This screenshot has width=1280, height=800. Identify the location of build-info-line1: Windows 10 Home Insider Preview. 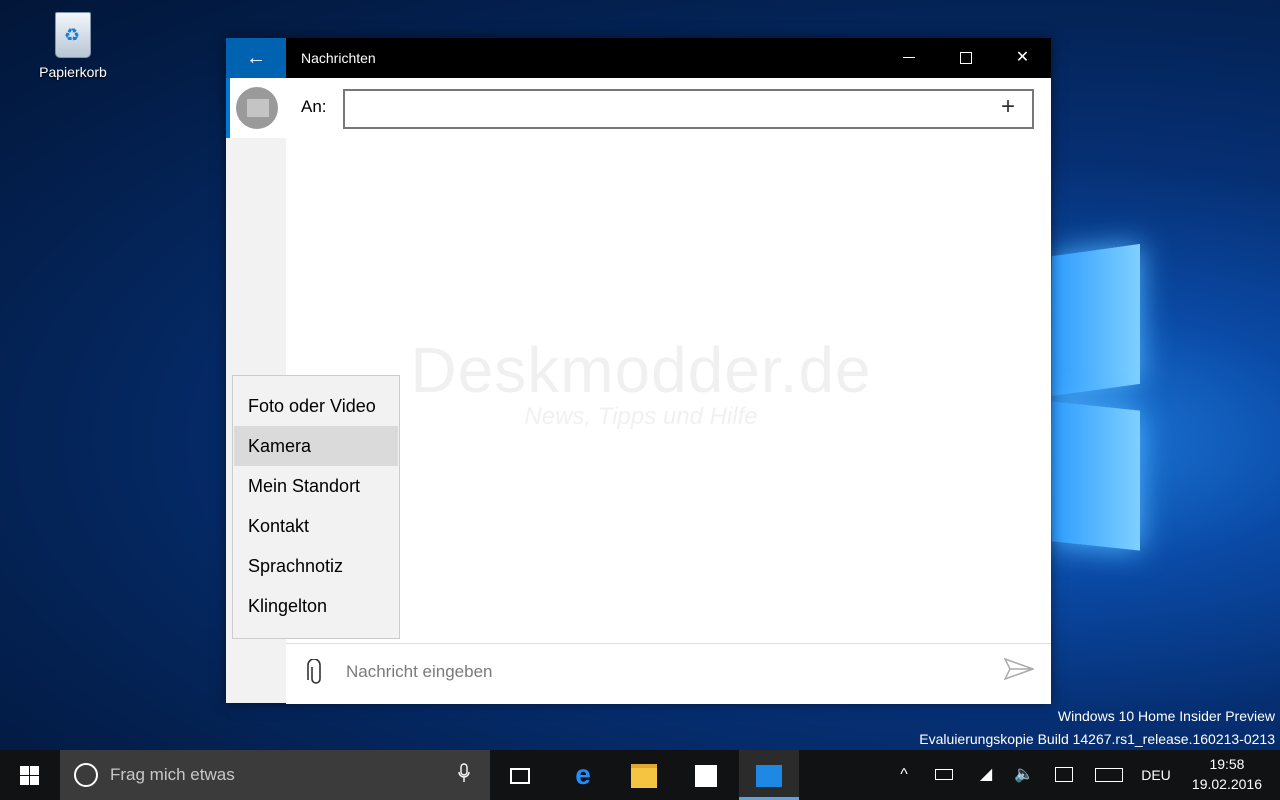
(1166, 716).